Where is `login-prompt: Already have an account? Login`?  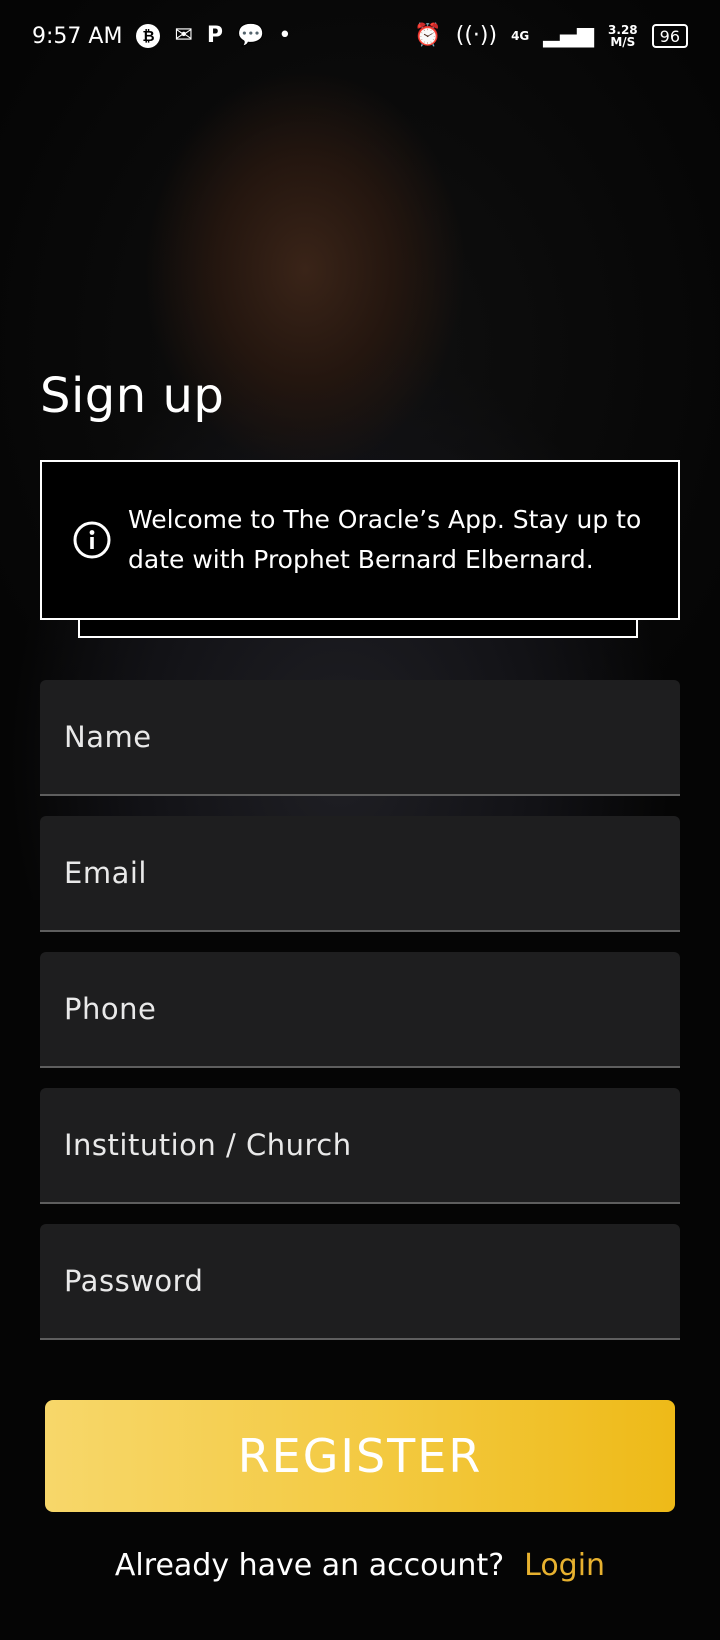
login-prompt: Already have an account? Login is located at coordinates (360, 1565).